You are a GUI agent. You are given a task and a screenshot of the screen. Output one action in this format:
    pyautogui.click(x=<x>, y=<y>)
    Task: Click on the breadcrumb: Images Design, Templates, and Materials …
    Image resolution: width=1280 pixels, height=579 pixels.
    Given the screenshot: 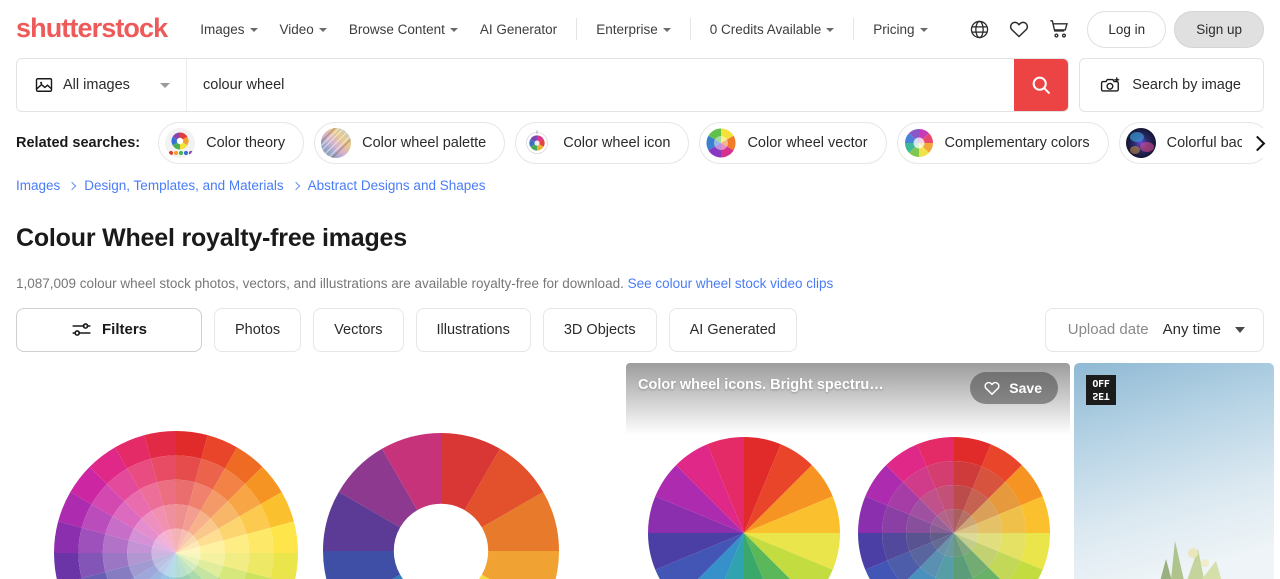 What is the action you would take?
    pyautogui.click(x=640, y=181)
    